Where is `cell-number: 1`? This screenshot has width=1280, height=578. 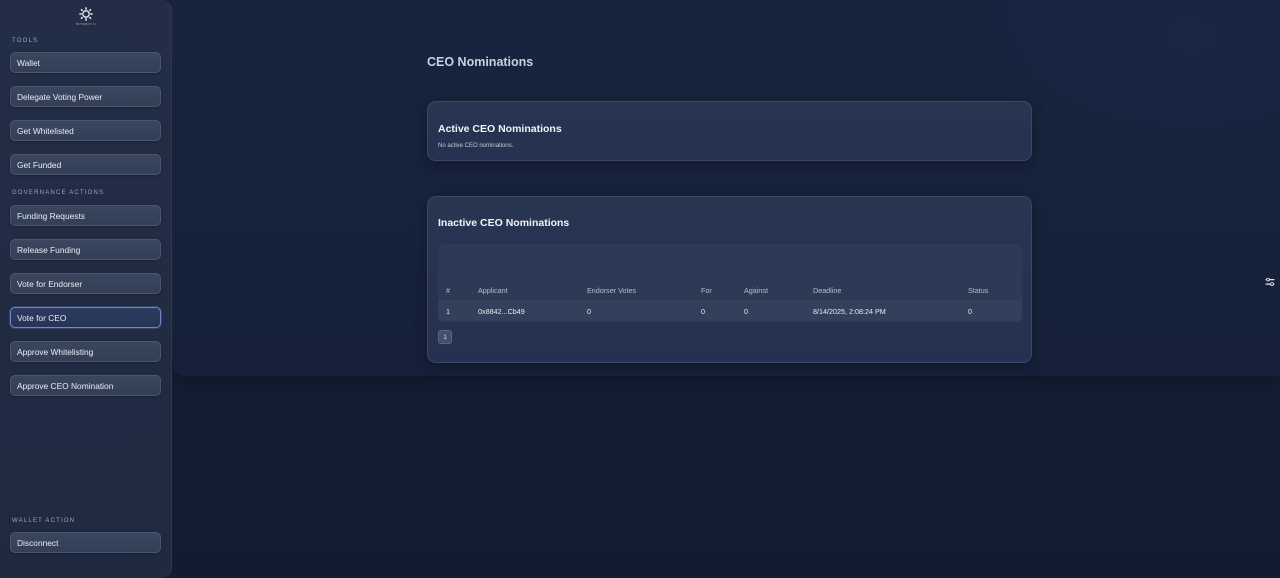
cell-number: 1 is located at coordinates (448, 311).